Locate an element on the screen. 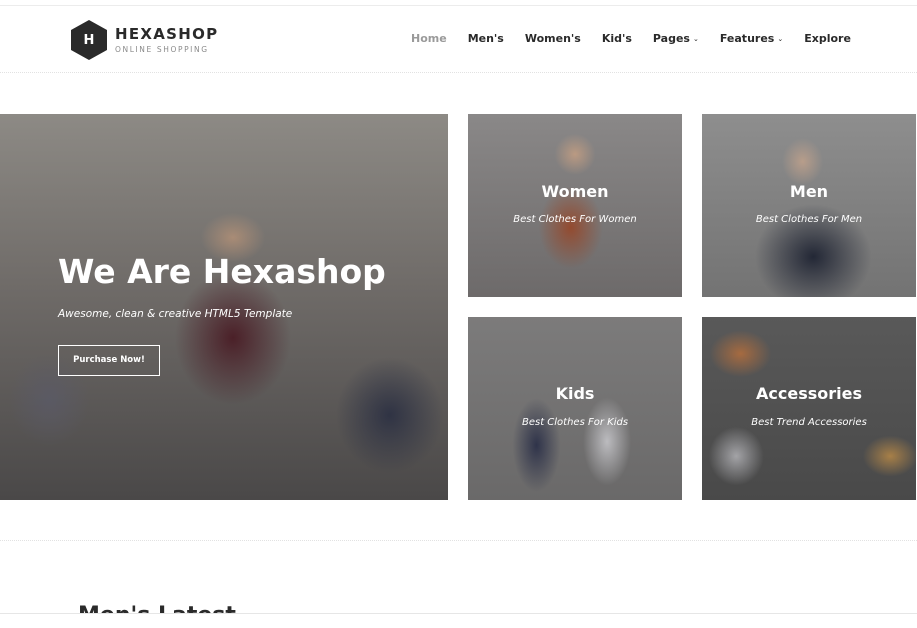 This screenshot has height=628, width=917. hexagon-logo-icon: H is located at coordinates (89, 40).